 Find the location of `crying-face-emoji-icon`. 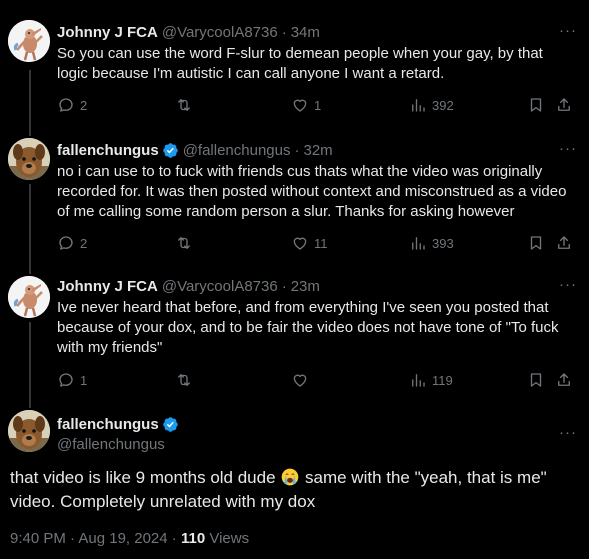

crying-face-emoji-icon is located at coordinates (290, 477).